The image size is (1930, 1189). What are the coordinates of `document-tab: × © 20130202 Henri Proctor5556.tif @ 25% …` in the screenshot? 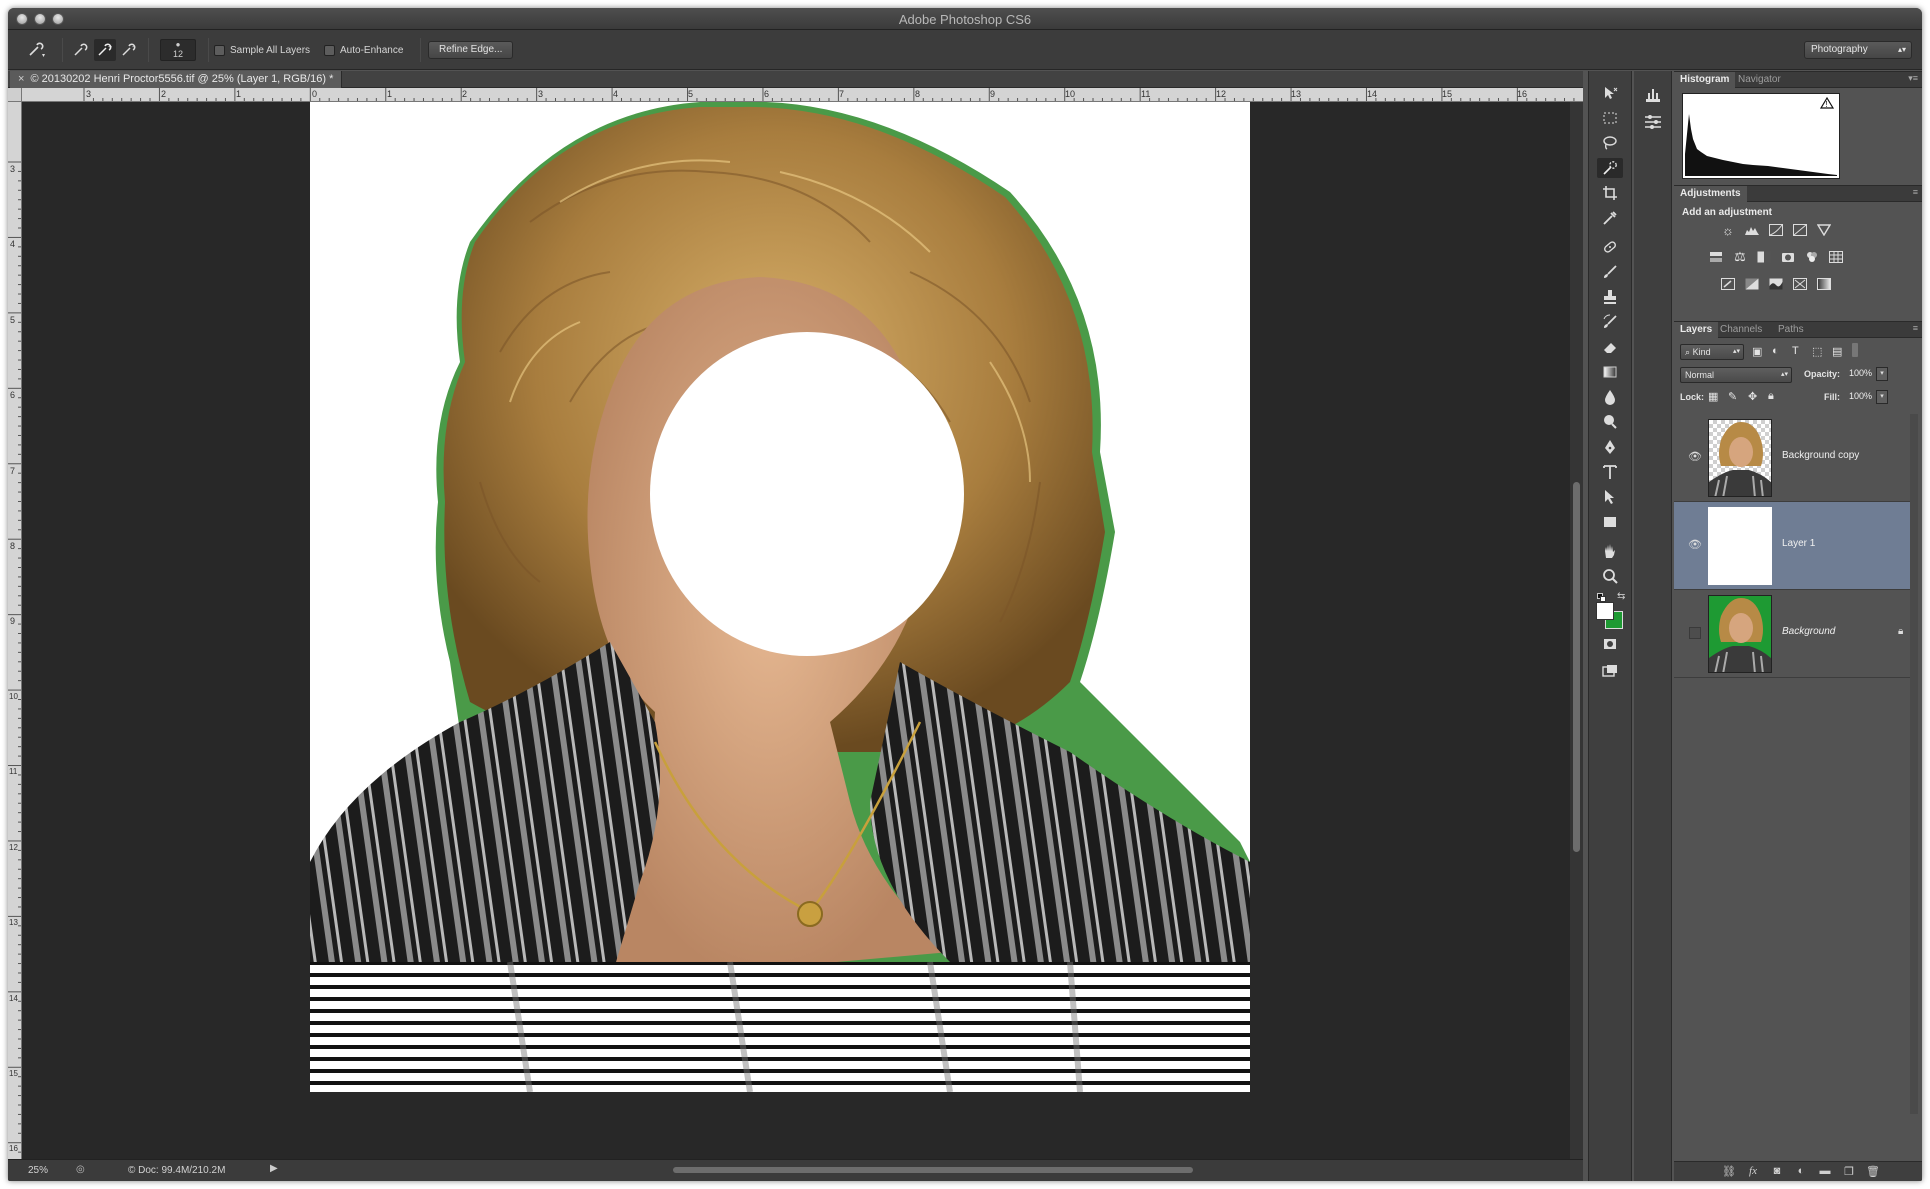 It's located at (176, 79).